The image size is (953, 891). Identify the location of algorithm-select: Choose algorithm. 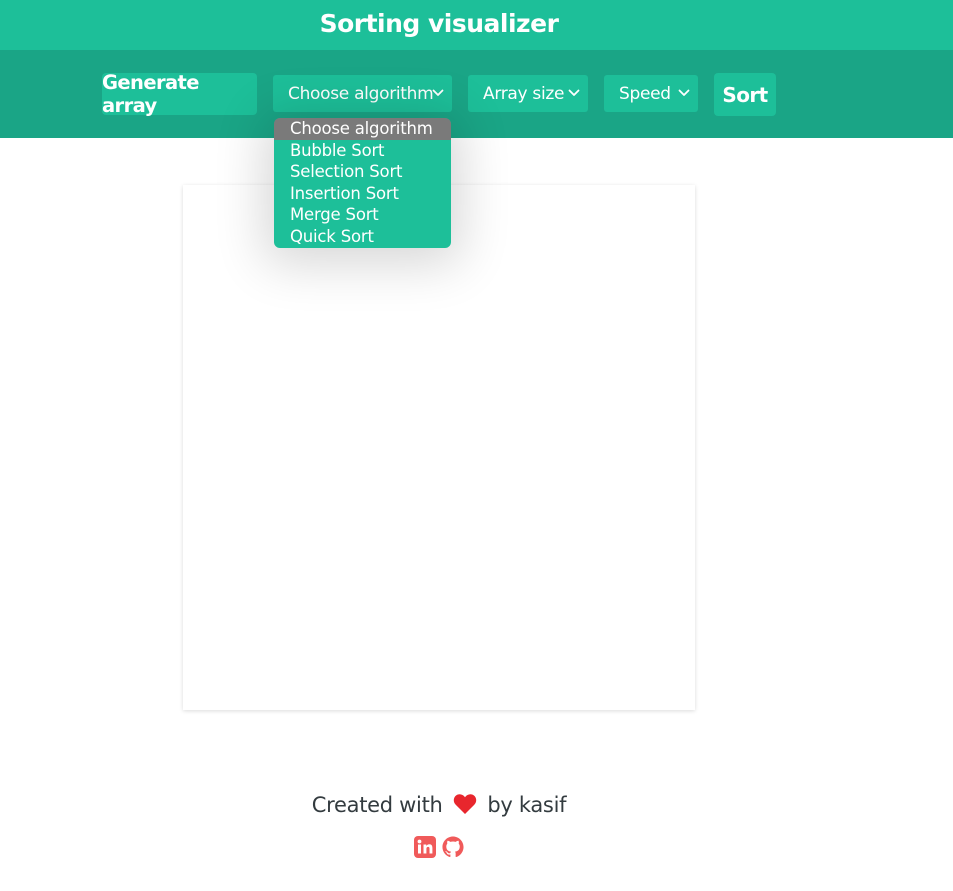
(362, 93).